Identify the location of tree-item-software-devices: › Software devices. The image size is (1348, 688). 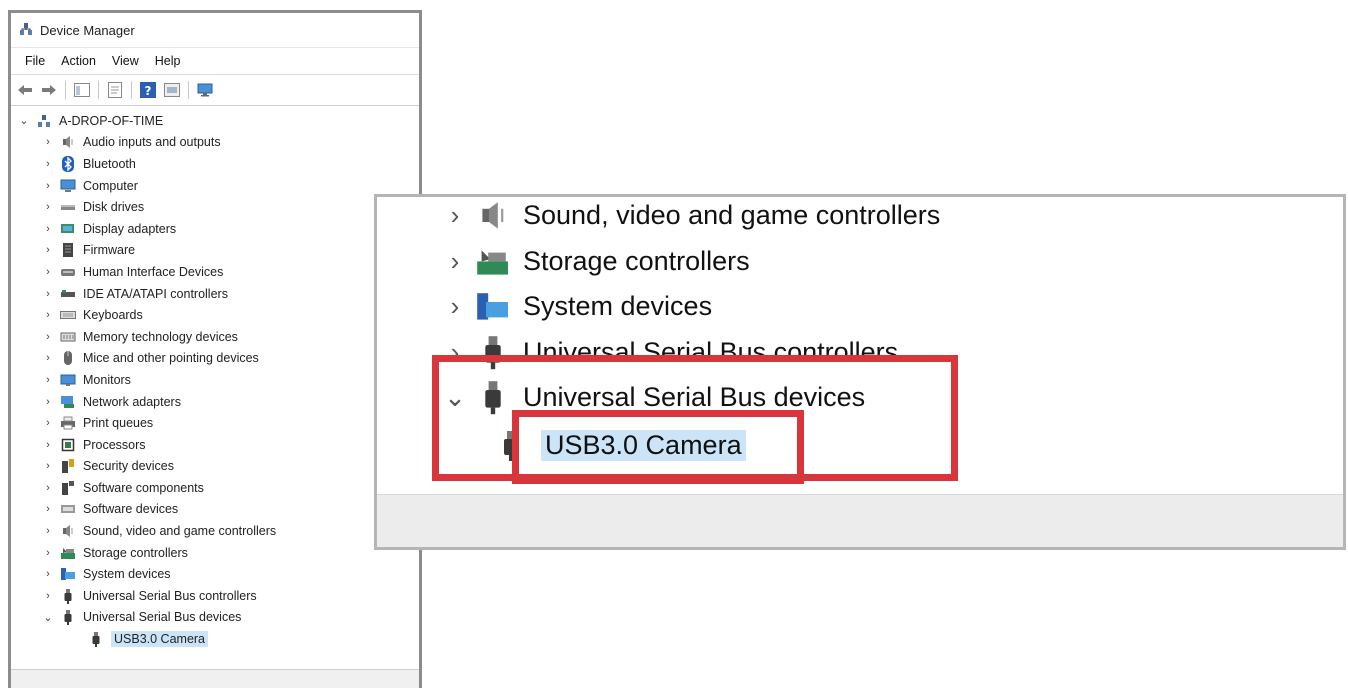
(215, 510).